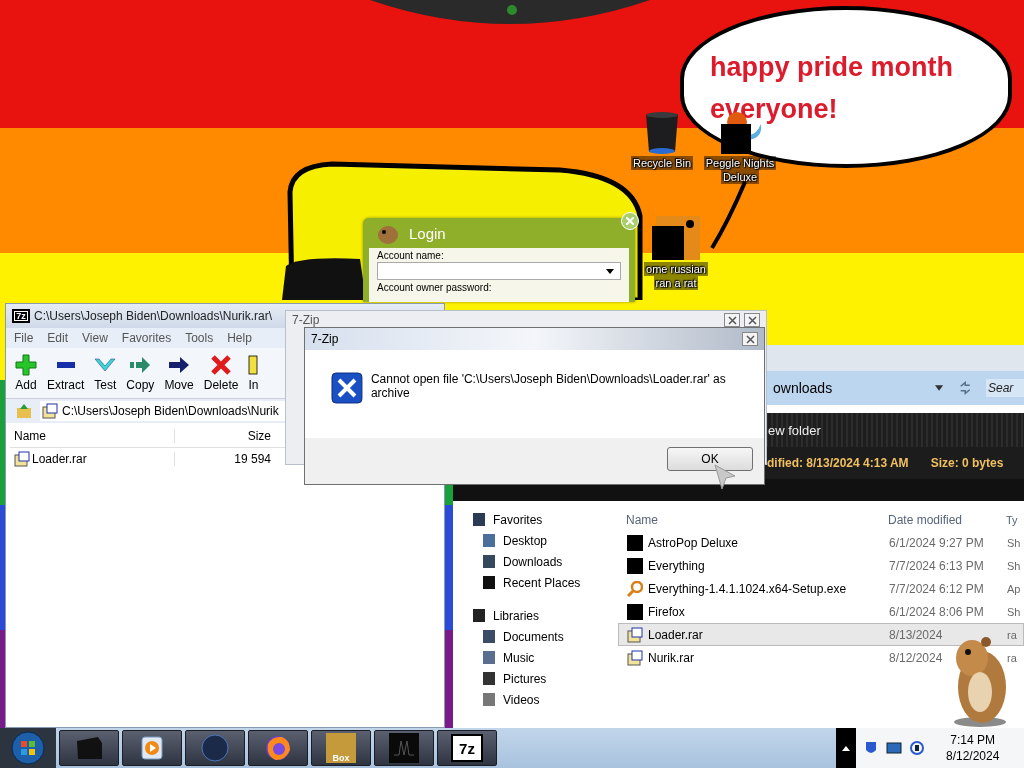 The height and width of the screenshot is (768, 1024). I want to click on show-hidden-icons-button, so click(846, 748).